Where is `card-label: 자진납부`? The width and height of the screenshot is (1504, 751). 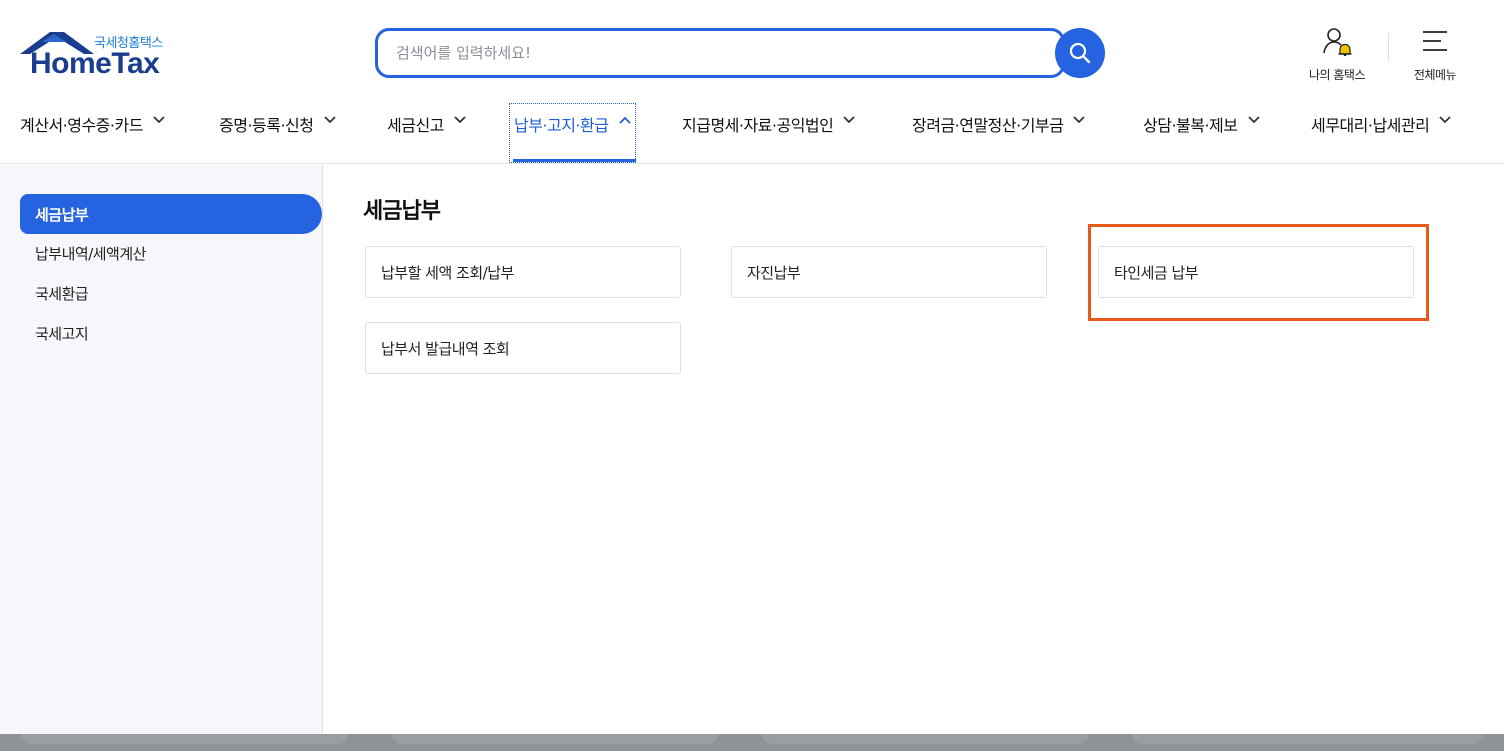 card-label: 자진납부 is located at coordinates (774, 272).